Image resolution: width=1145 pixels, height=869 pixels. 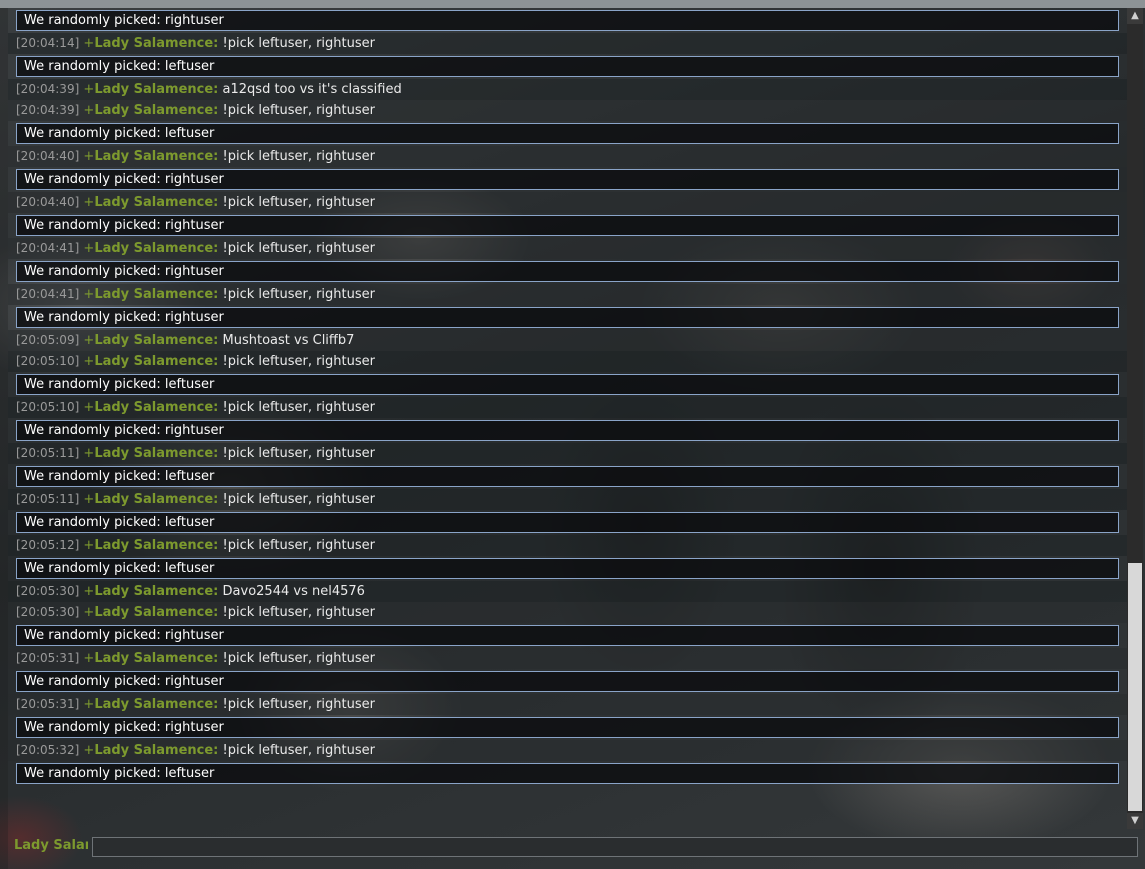 What do you see at coordinates (48, 750) in the screenshot?
I see `message-timestamp: [20:05:32]` at bounding box center [48, 750].